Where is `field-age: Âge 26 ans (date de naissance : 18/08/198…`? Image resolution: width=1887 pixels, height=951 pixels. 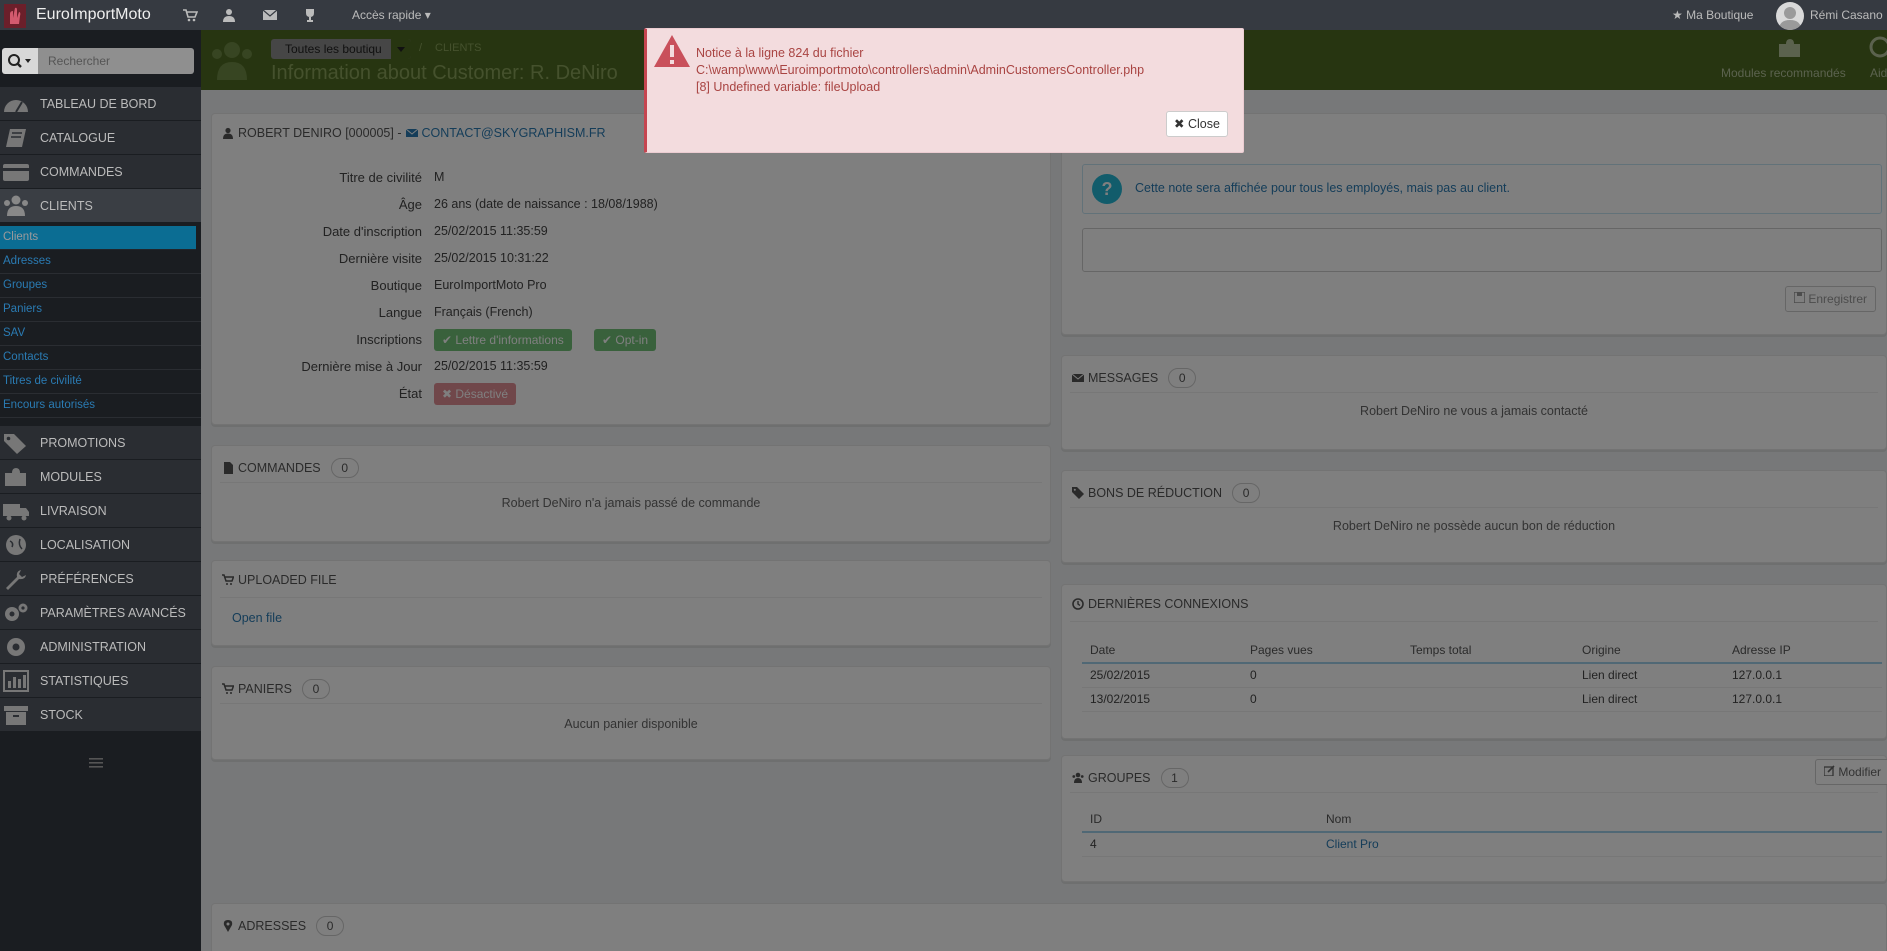 field-age: Âge 26 ans (date de naissance : 18/08/198… is located at coordinates (528, 204).